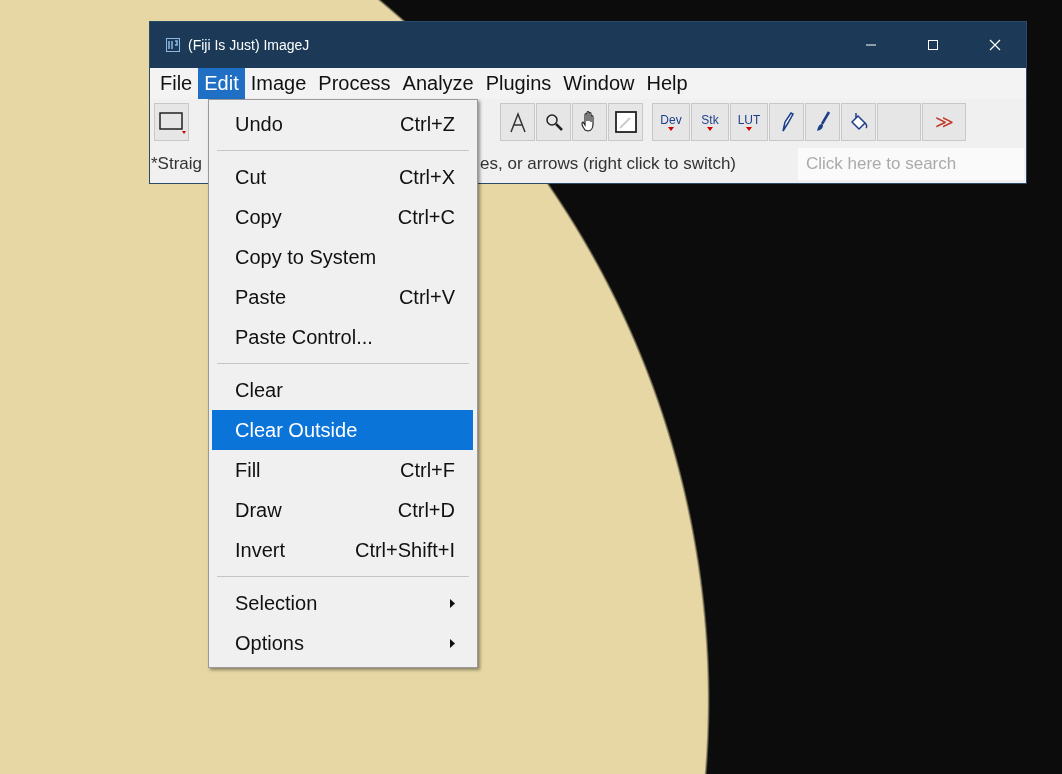  I want to click on window-title: (Fiji Is Just) ImageJ, so click(249, 45).